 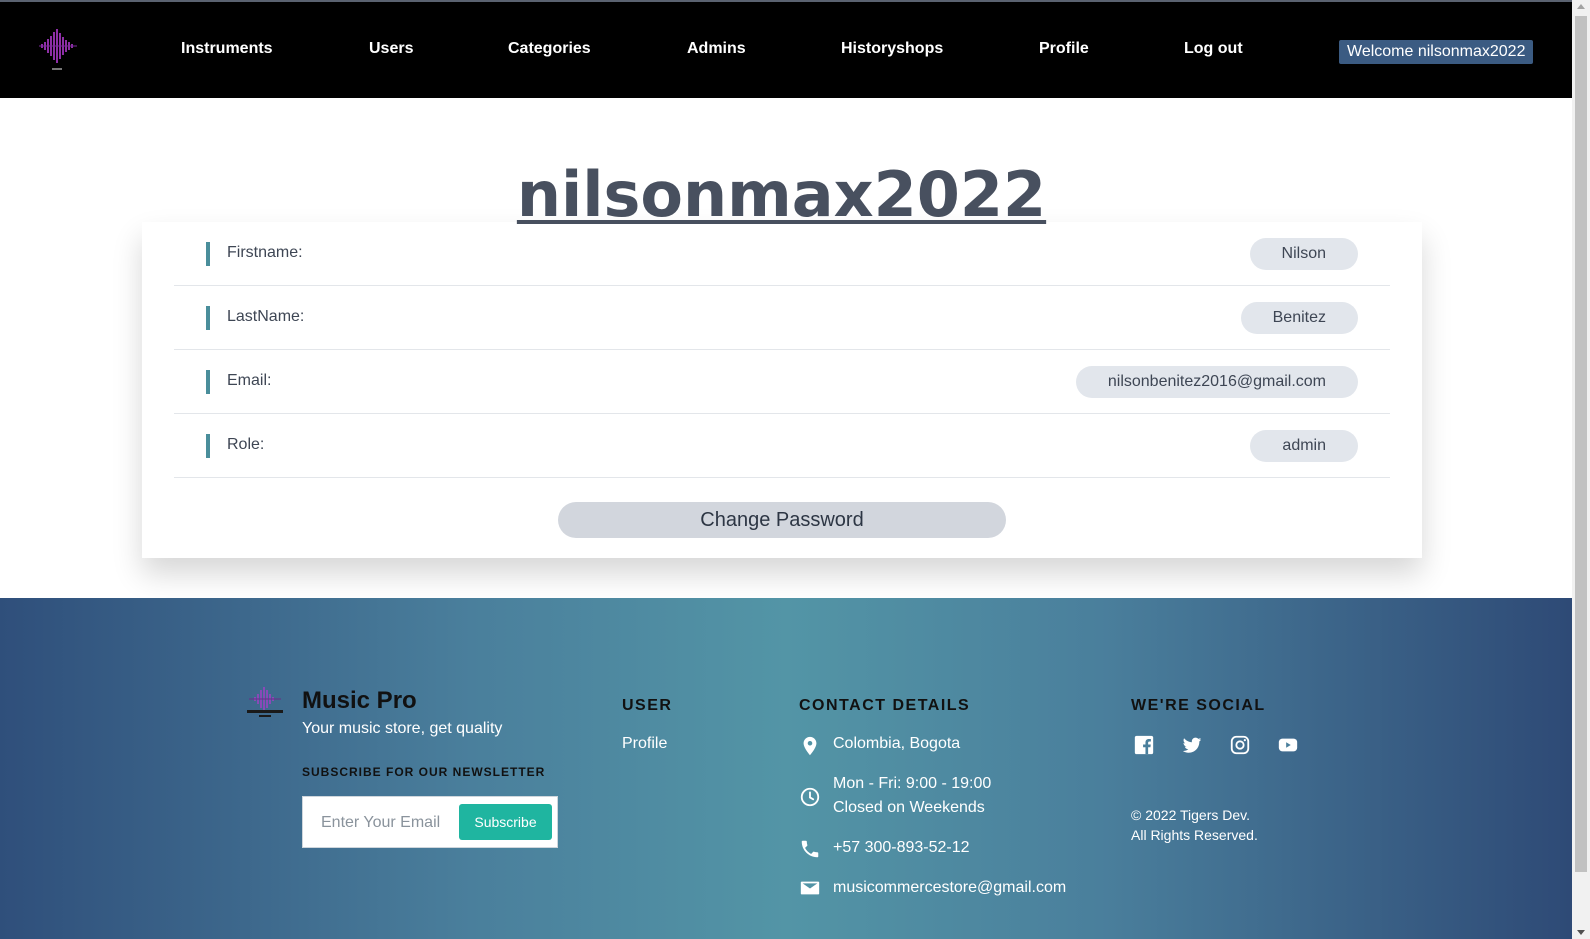 I want to click on copyright-line2: All Rights Reserved., so click(x=1194, y=835).